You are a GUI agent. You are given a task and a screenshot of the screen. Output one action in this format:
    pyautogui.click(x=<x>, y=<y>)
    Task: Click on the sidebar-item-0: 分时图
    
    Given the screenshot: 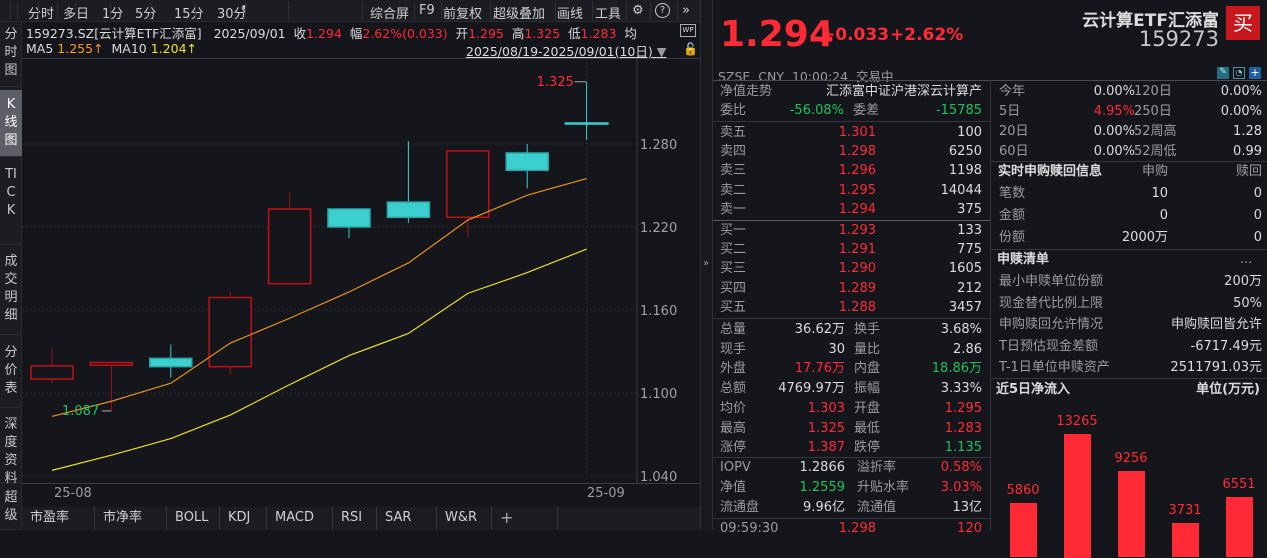 What is the action you would take?
    pyautogui.click(x=11, y=54)
    